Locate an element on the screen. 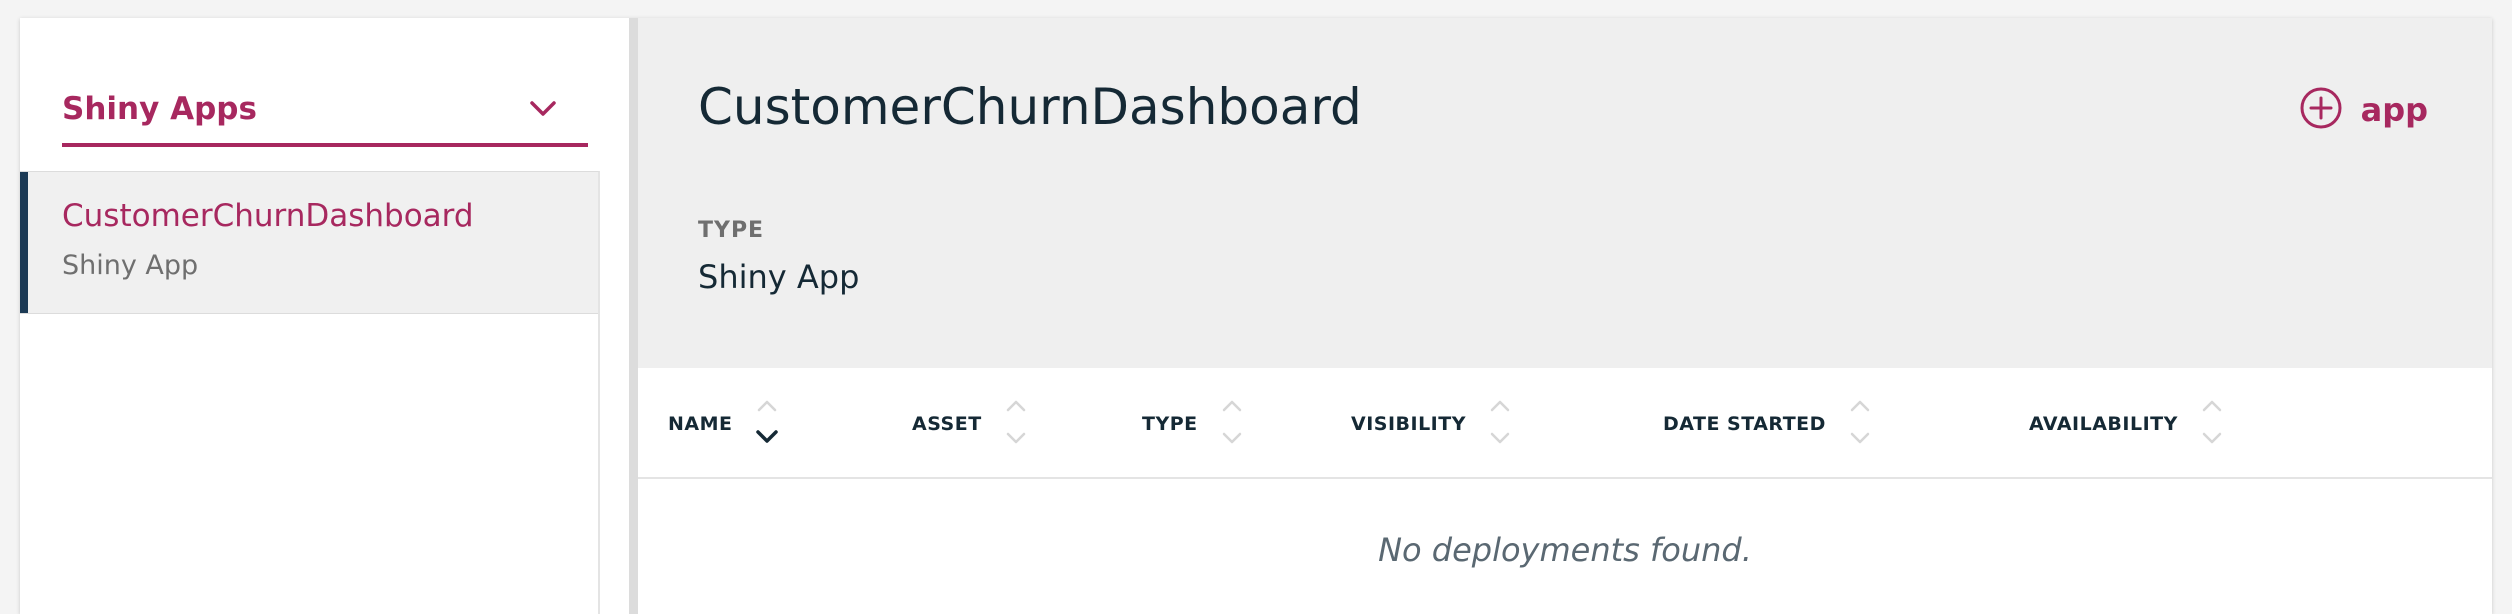 The image size is (2512, 614). column-header-type: TYPE is located at coordinates (1193, 423).